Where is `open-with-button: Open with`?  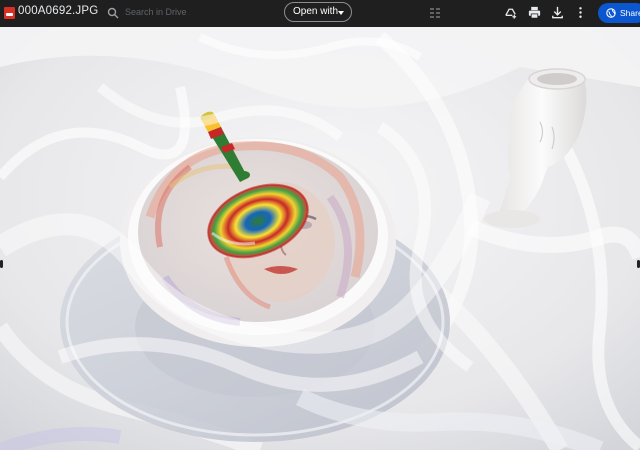
open-with-button: Open with is located at coordinates (318, 12).